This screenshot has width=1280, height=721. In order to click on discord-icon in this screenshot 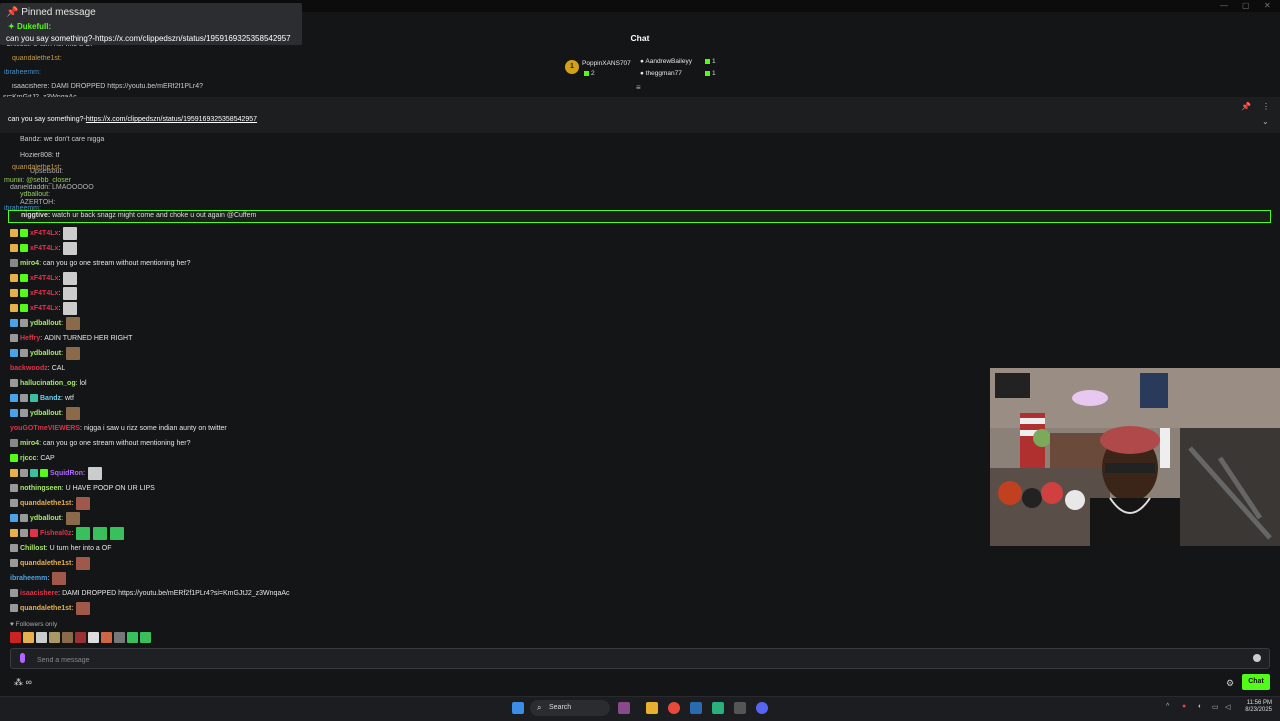, I will do `click(762, 708)`.